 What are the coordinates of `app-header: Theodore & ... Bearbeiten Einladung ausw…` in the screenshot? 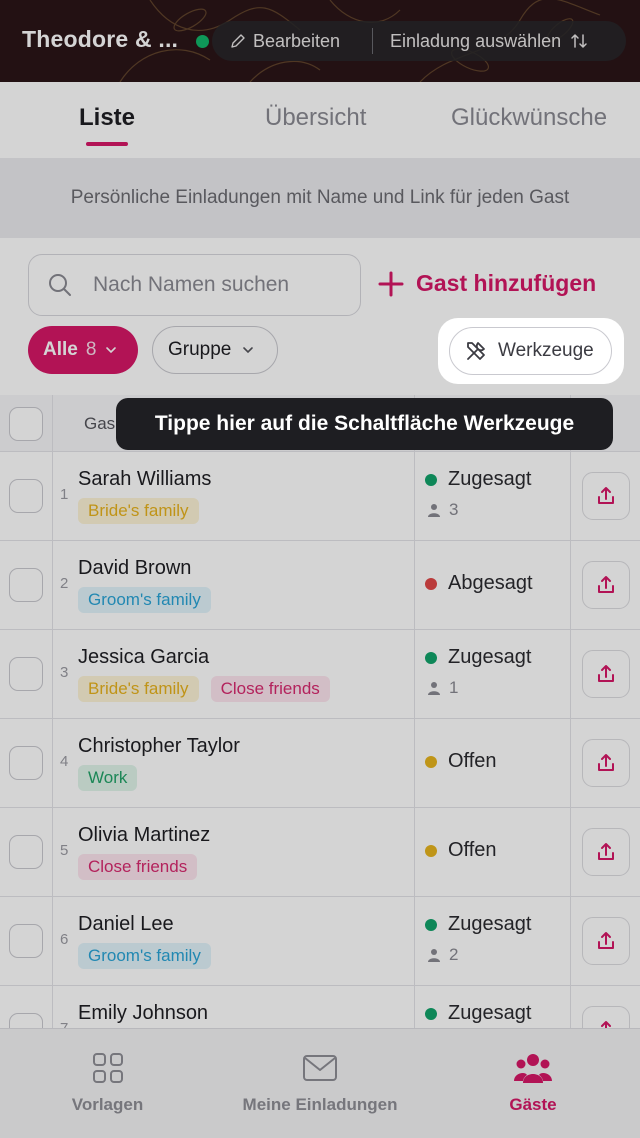 It's located at (320, 41).